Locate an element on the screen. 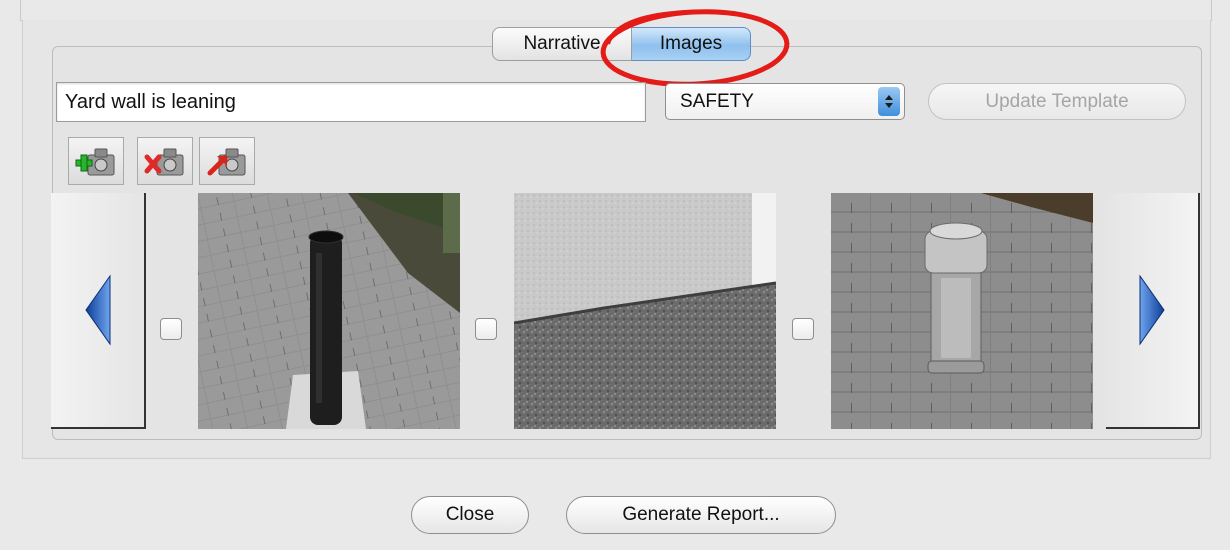 This screenshot has width=1230, height=550. tab-narrative: Narrative is located at coordinates (562, 44).